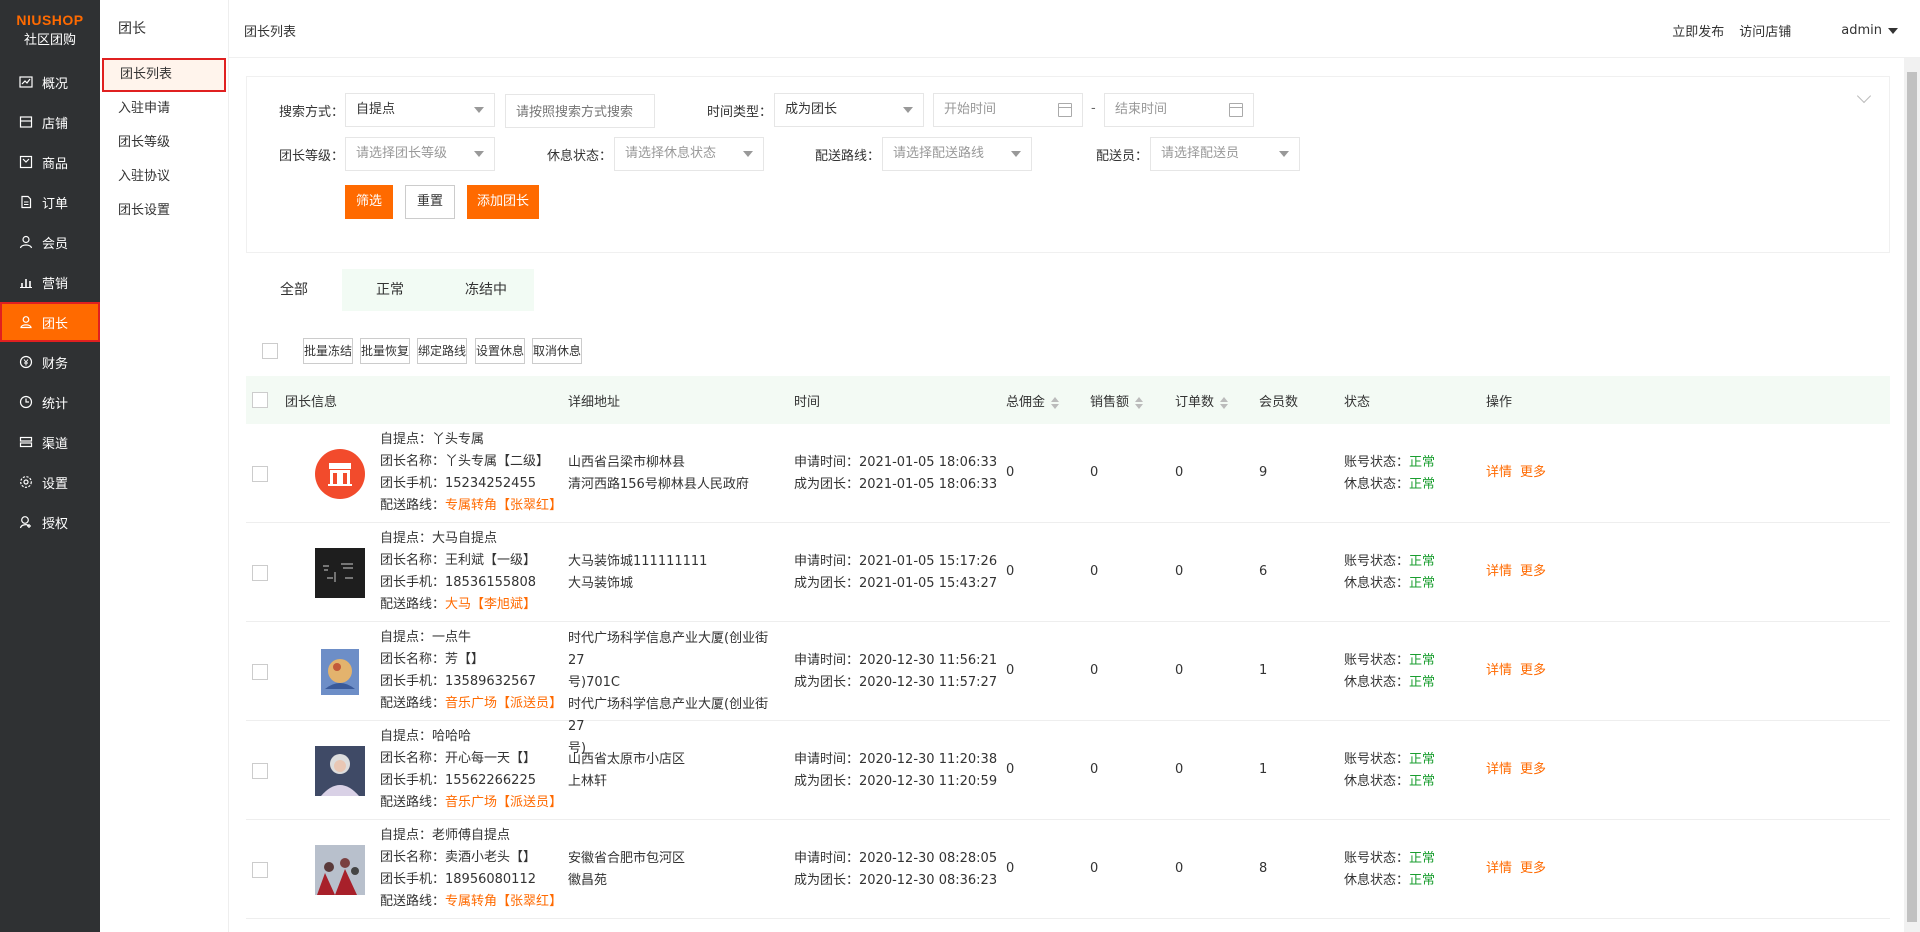 The height and width of the screenshot is (932, 1920). What do you see at coordinates (164, 75) in the screenshot?
I see `sub-item-leader-list: 团长列表` at bounding box center [164, 75].